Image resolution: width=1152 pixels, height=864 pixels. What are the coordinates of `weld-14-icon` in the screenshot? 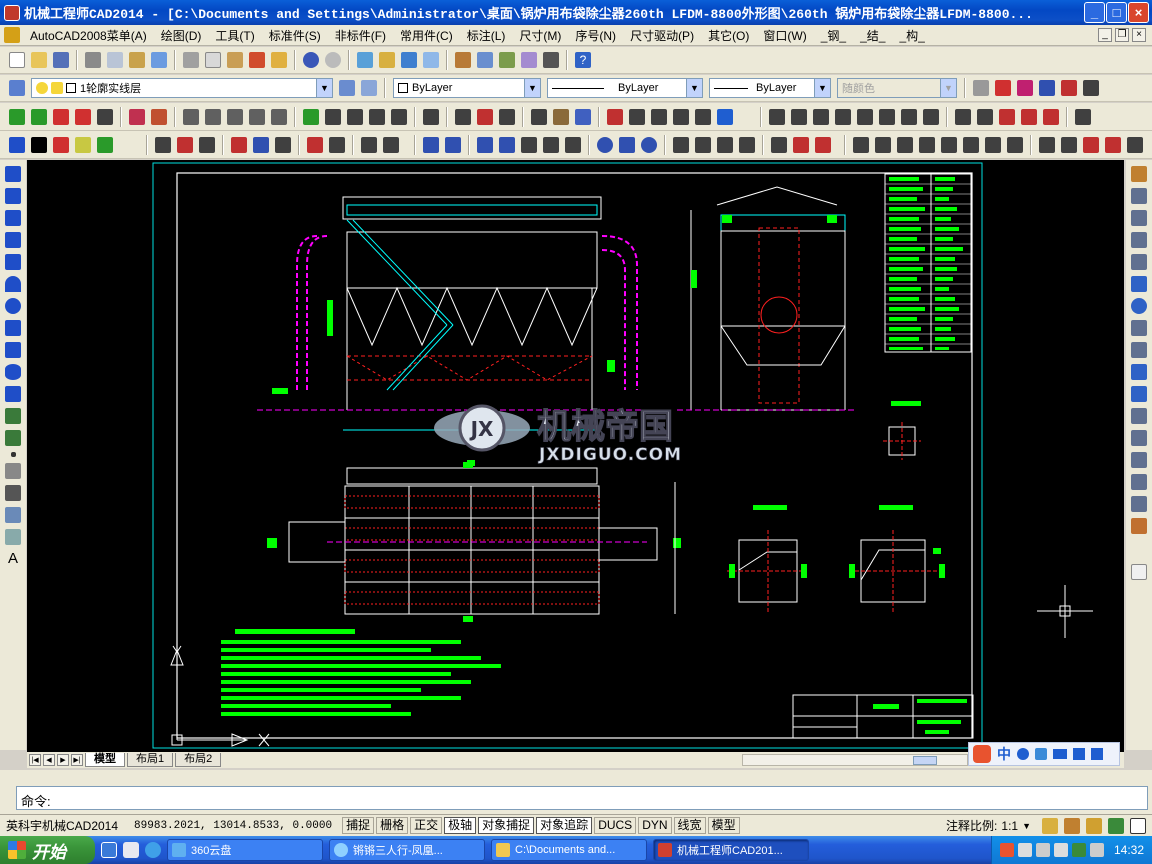 It's located at (1083, 116).